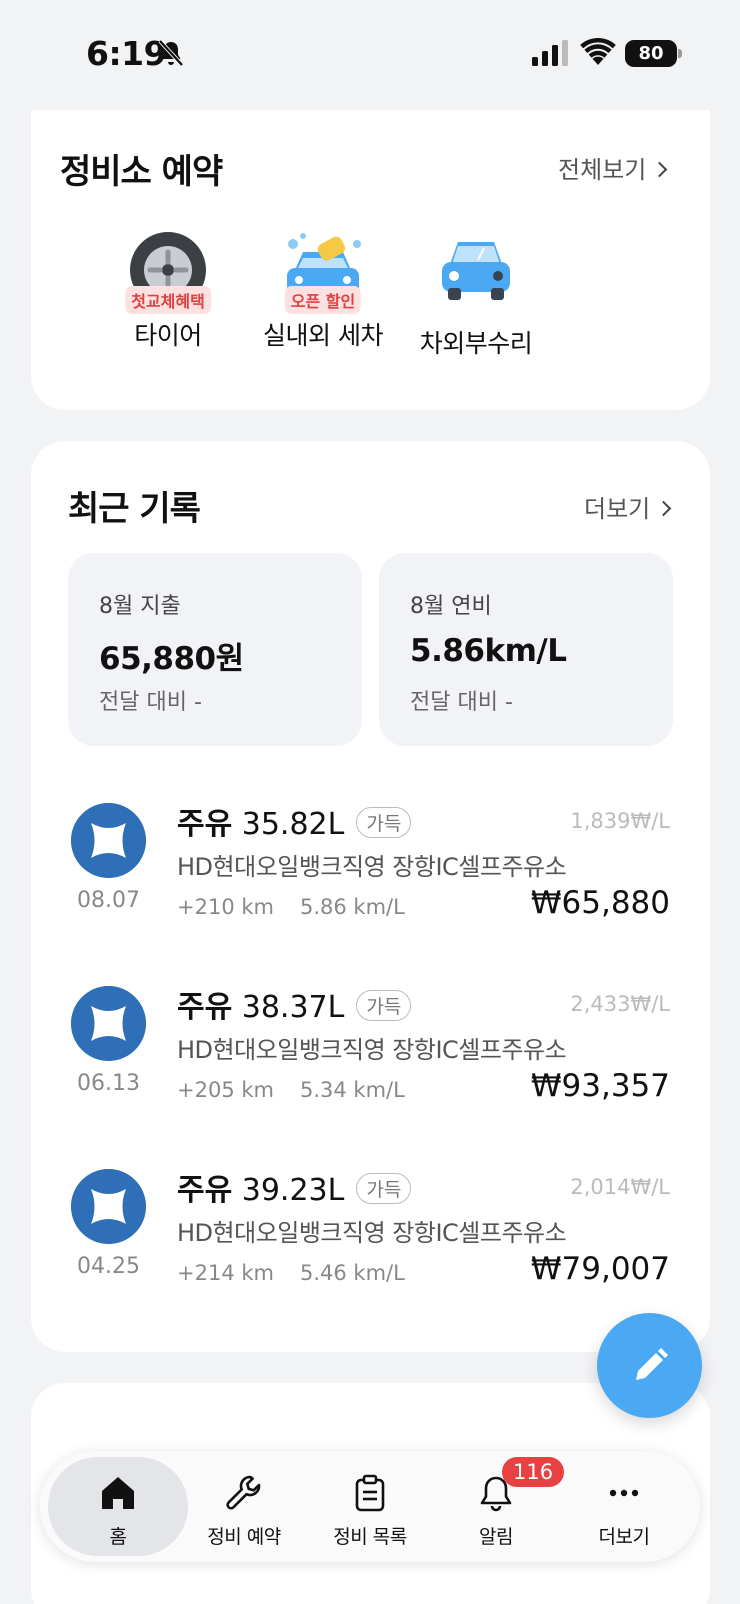 The height and width of the screenshot is (1604, 740). I want to click on record-title: 주유 39.23L 가득, so click(294, 1187).